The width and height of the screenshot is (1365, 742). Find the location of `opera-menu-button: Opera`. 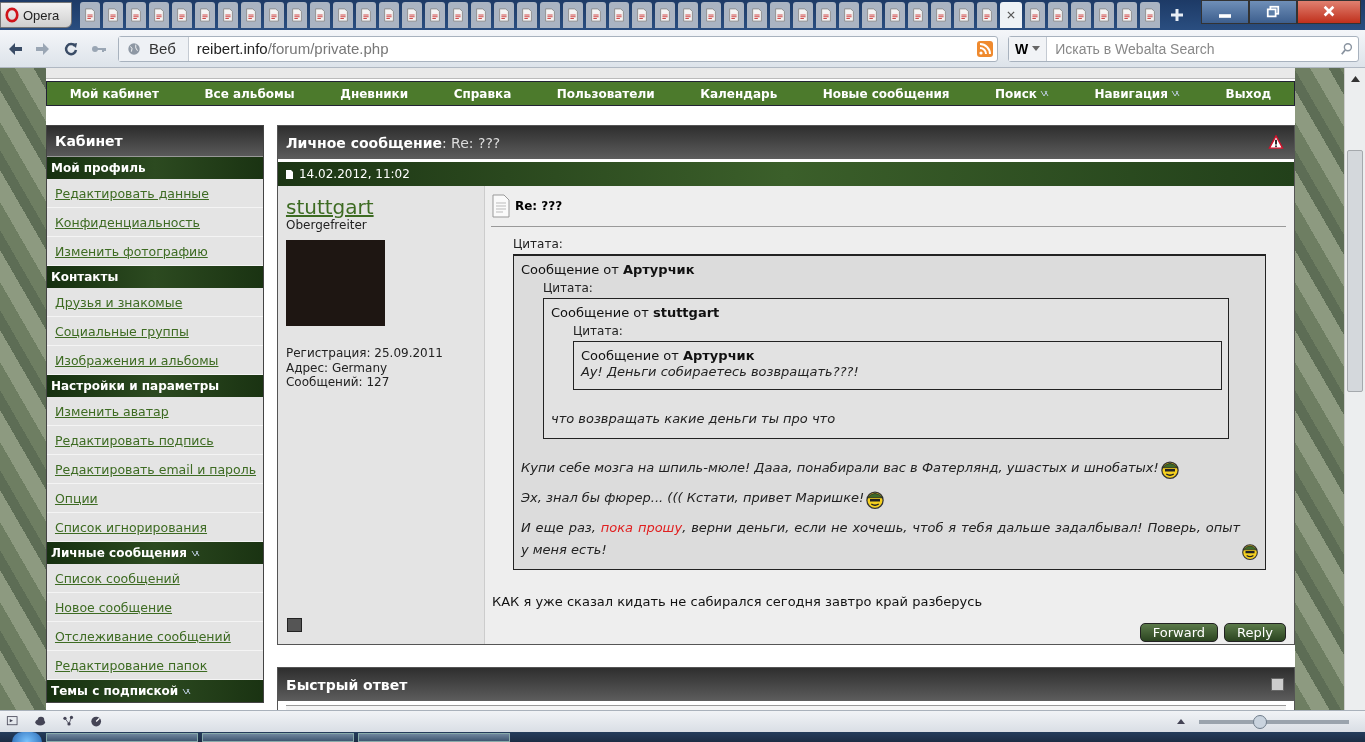

opera-menu-button: Opera is located at coordinates (36, 15).